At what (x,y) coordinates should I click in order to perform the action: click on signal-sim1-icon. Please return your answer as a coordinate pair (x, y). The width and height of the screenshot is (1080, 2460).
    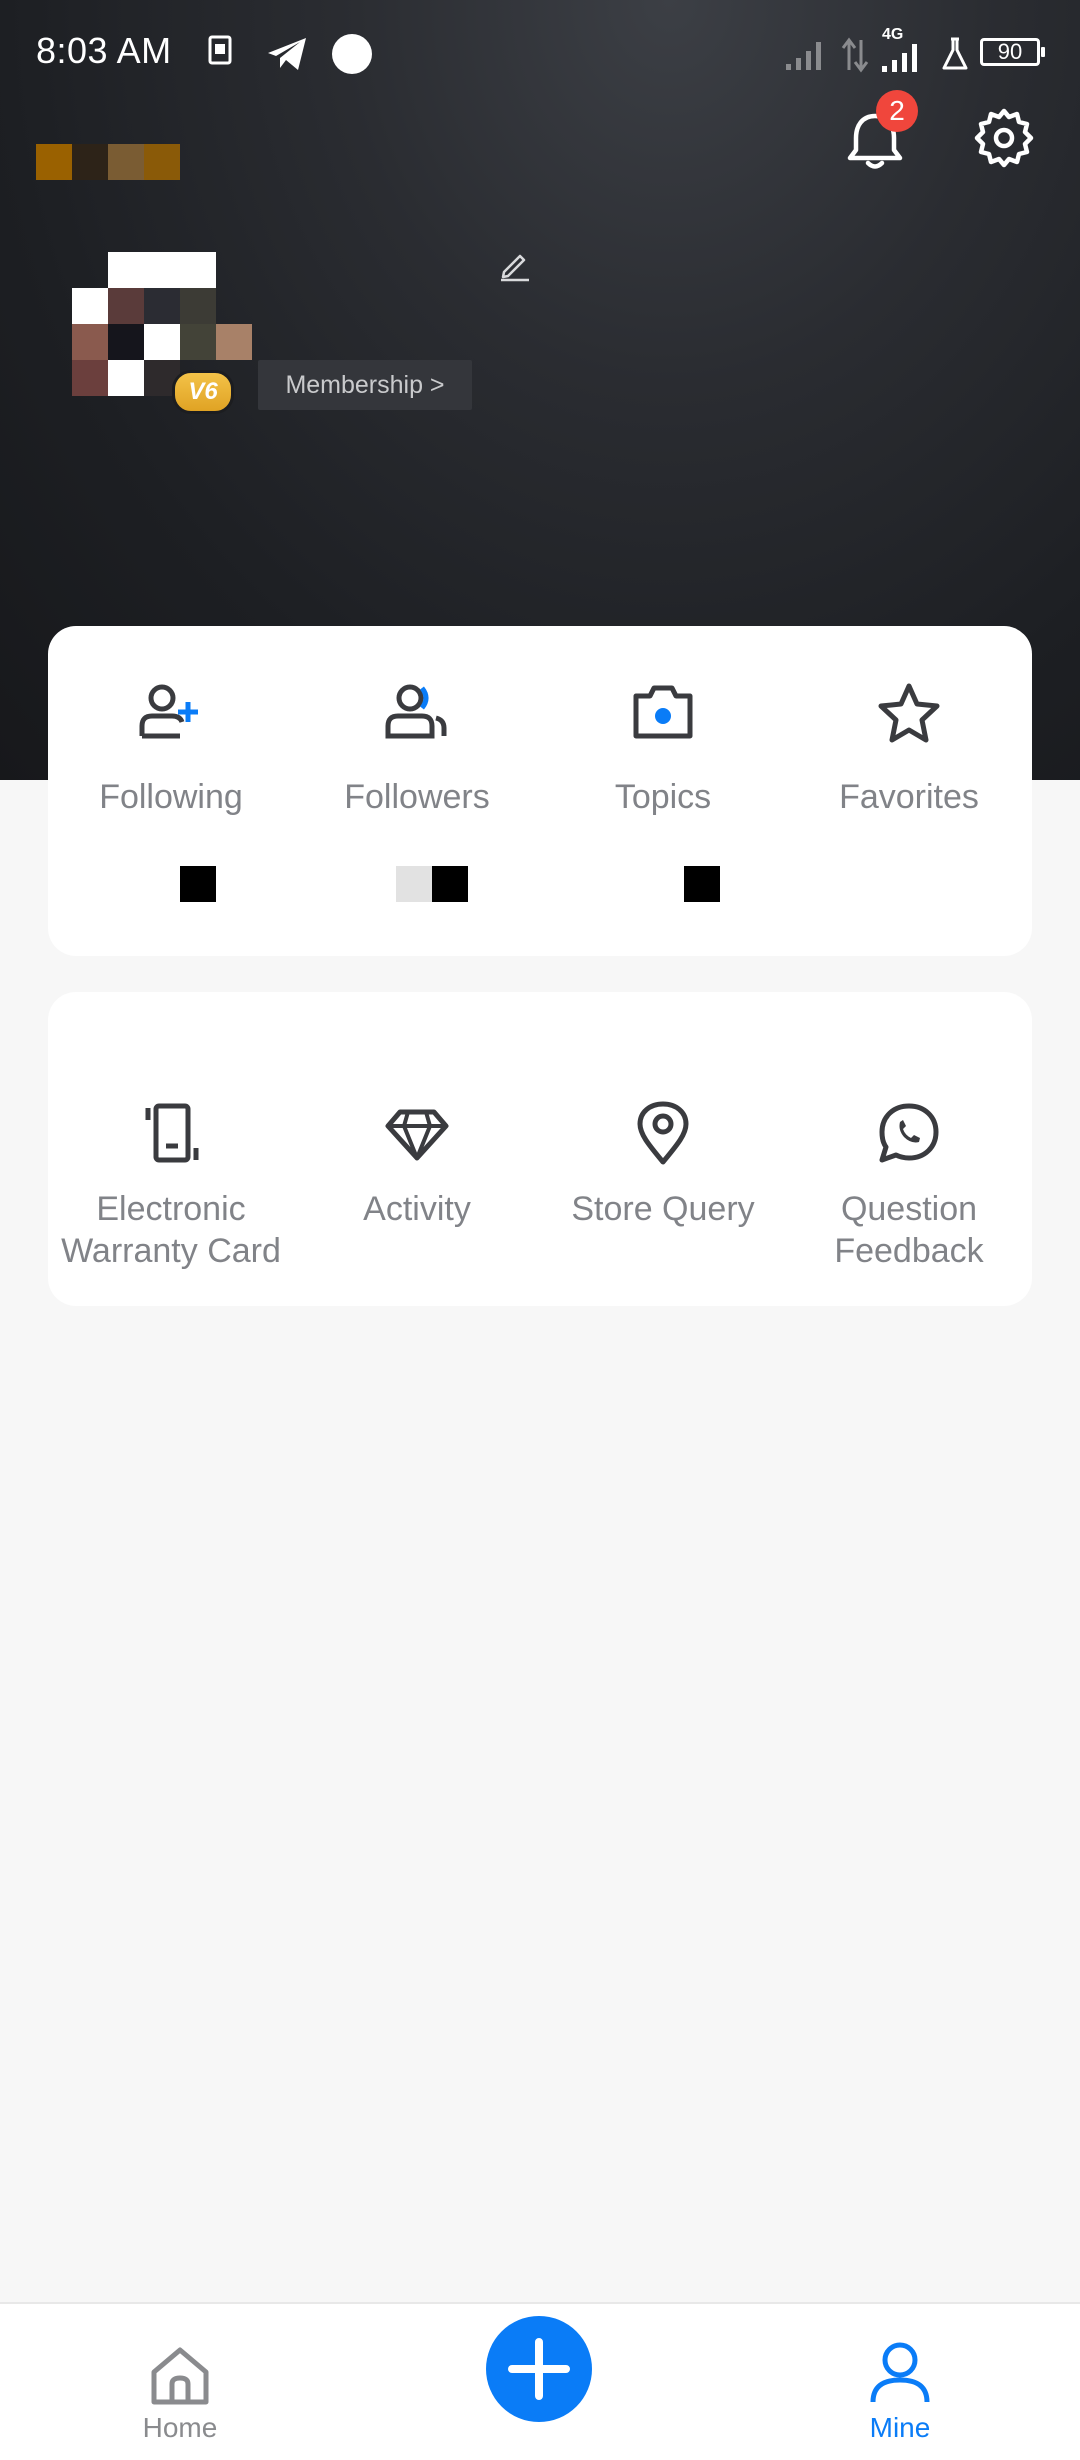
    Looking at the image, I should click on (803, 56).